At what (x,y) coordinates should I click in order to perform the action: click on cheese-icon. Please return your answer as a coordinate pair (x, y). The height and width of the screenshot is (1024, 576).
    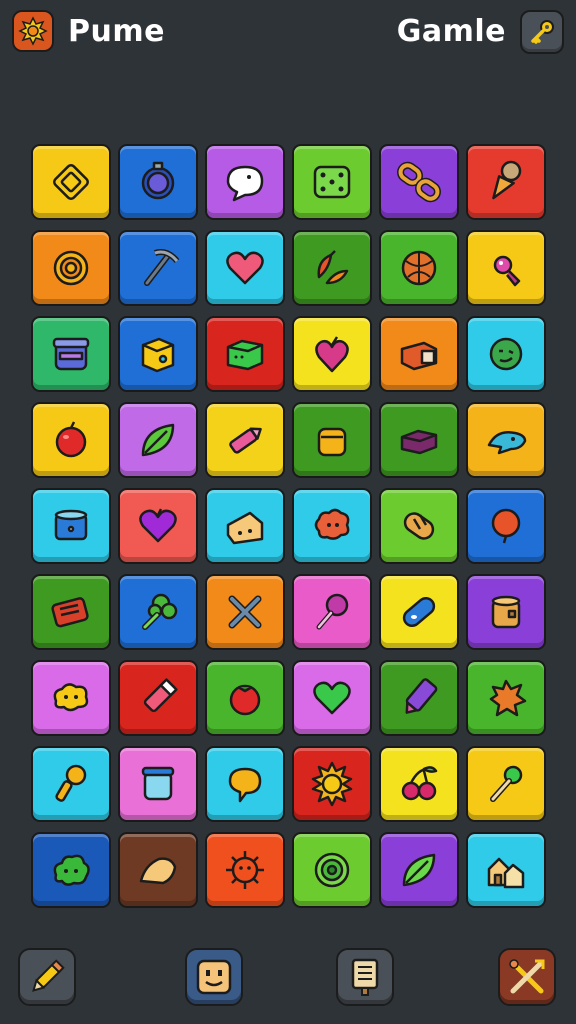
    Looking at the image, I should click on (245, 528).